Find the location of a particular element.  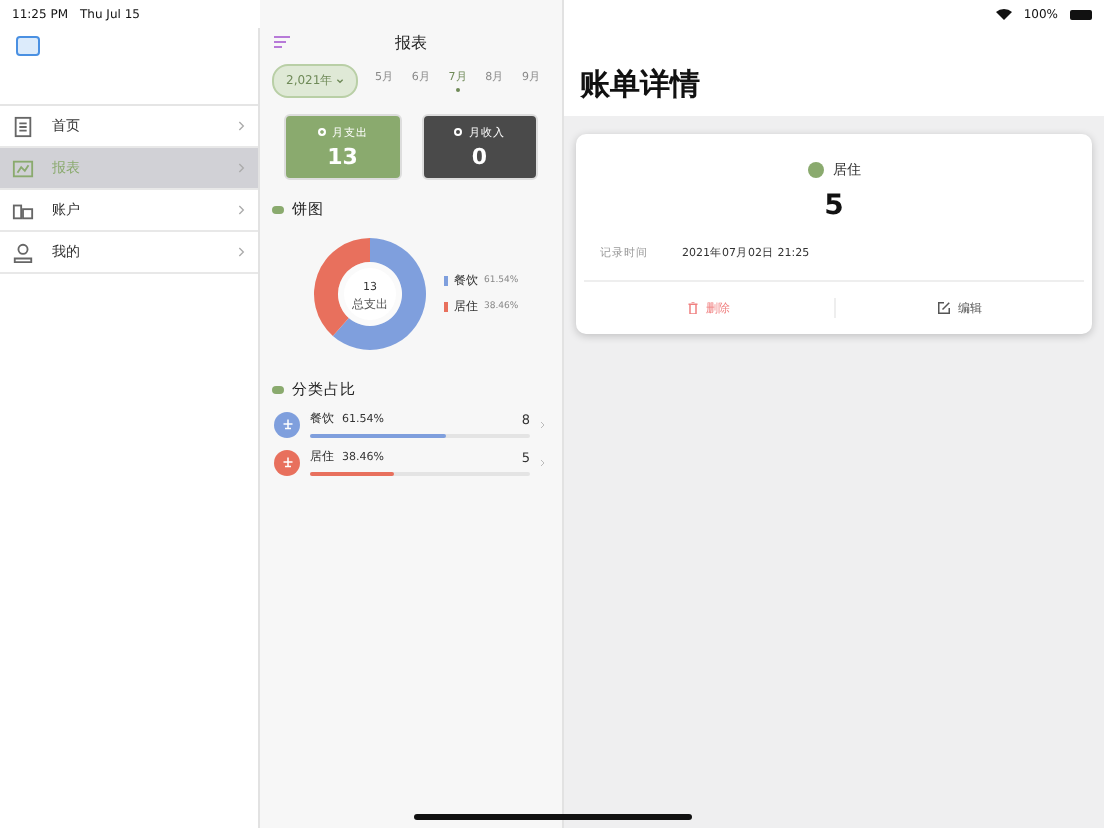

sidebar-toggle-icon is located at coordinates (28, 46).